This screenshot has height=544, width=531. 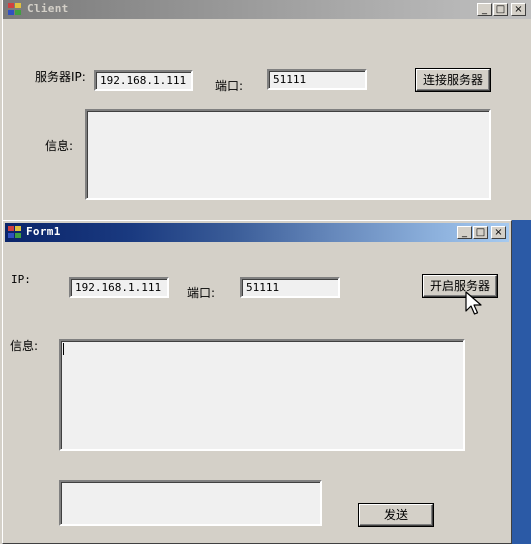 I want to click on ip-input: 192.168.1.111, so click(x=119, y=287).